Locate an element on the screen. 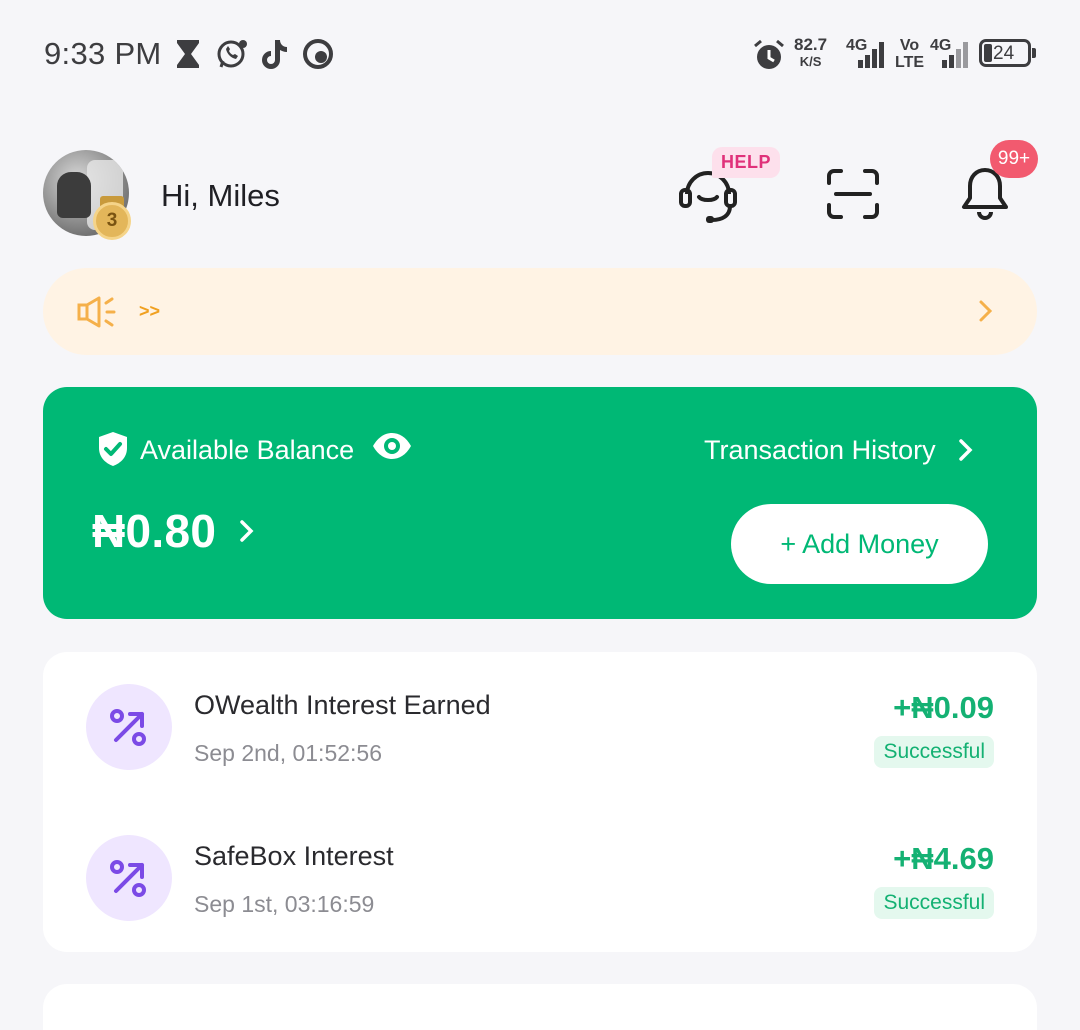 This screenshot has width=1080, height=1030. scan-icon is located at coordinates (853, 194).